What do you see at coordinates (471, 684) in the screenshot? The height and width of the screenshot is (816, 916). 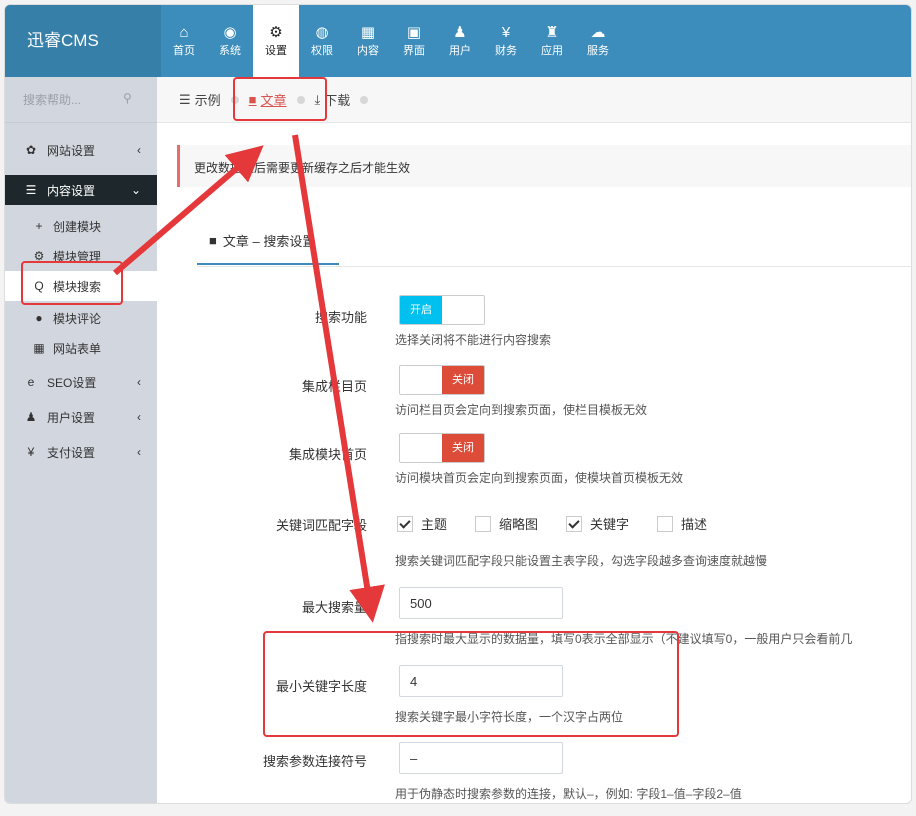 I see `highlight-box-min-keyword` at bounding box center [471, 684].